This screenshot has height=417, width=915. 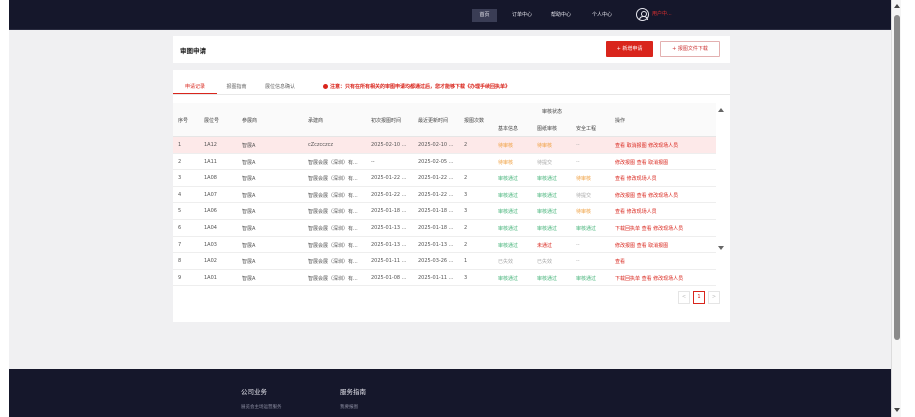 I want to click on cell-first: --, so click(x=373, y=161).